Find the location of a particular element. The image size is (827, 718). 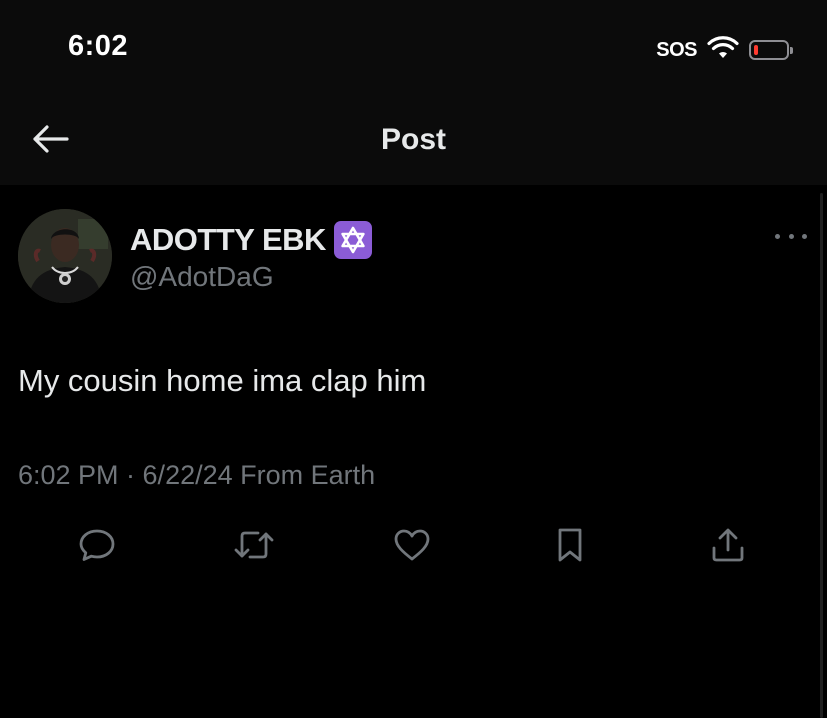

post-text: My cousin home ima clap him is located at coordinates (222, 380).